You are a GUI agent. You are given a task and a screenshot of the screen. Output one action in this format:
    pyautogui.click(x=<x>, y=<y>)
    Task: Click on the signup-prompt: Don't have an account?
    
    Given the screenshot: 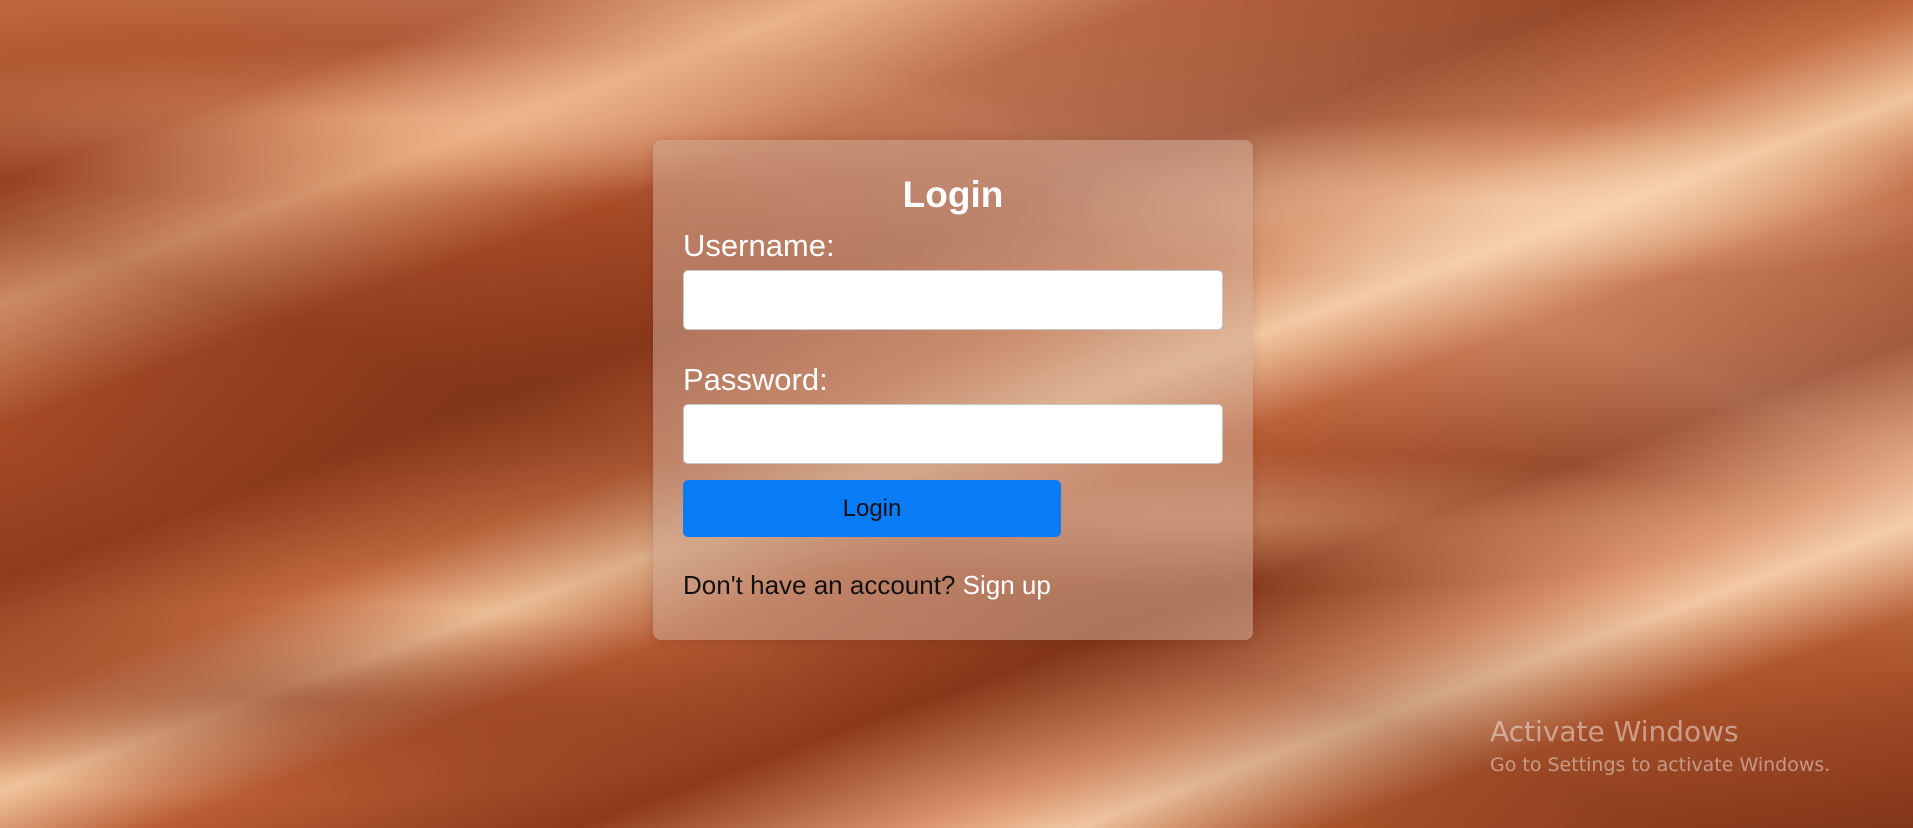 What is the action you would take?
    pyautogui.click(x=819, y=585)
    